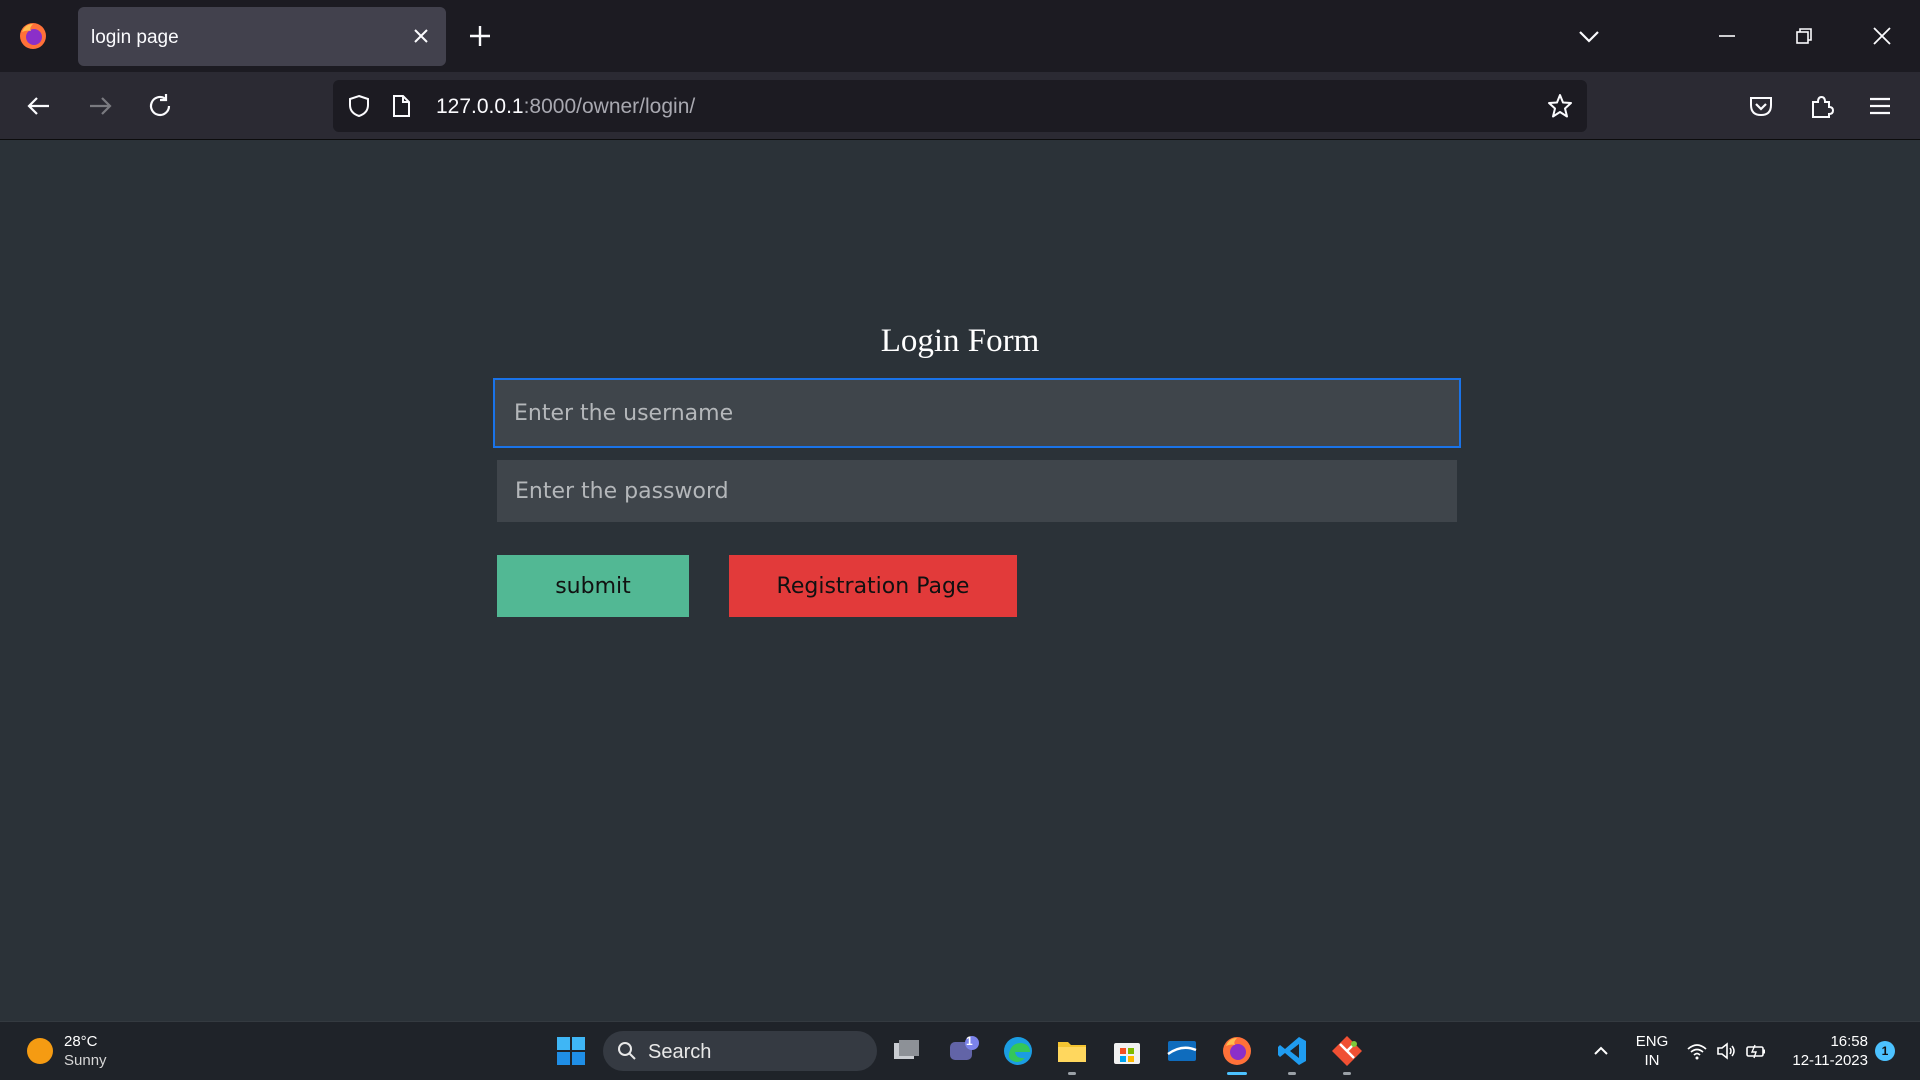 This screenshot has width=1920, height=1080. What do you see at coordinates (40, 1051) in the screenshot?
I see `sun-icon` at bounding box center [40, 1051].